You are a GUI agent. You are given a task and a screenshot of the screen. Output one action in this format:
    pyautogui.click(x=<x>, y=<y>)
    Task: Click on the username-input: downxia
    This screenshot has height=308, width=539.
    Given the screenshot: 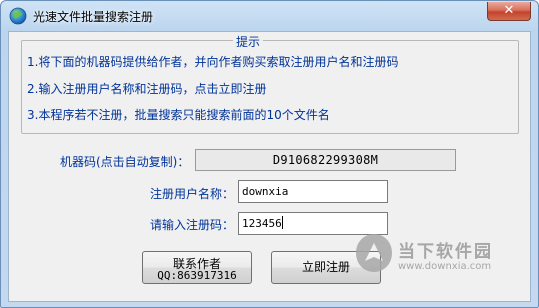 What is the action you would take?
    pyautogui.click(x=313, y=191)
    